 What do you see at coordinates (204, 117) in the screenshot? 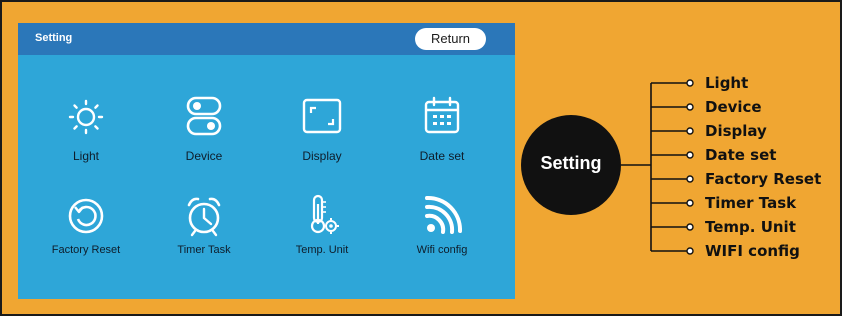
I see `toggle-switches-icon` at bounding box center [204, 117].